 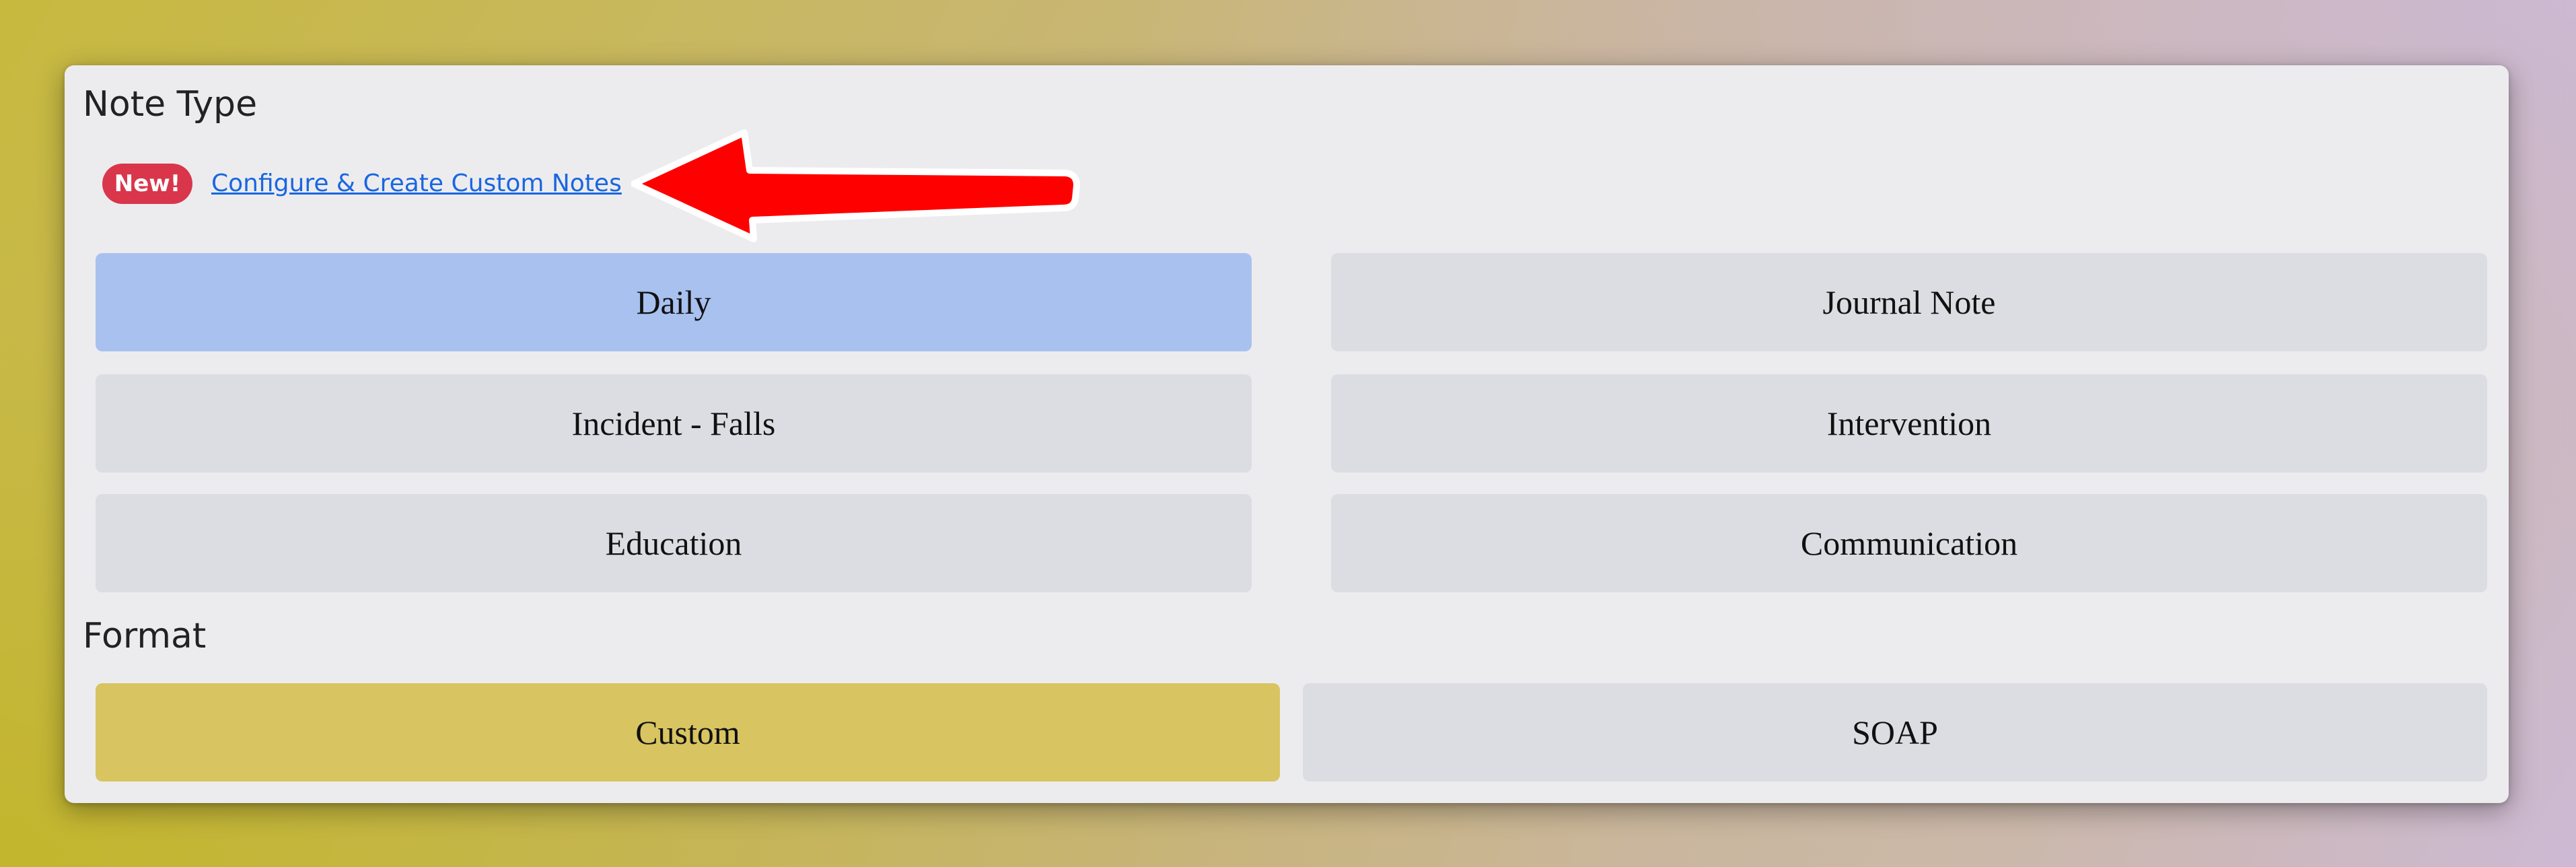 What do you see at coordinates (1895, 733) in the screenshot?
I see `format-soap: SOAP` at bounding box center [1895, 733].